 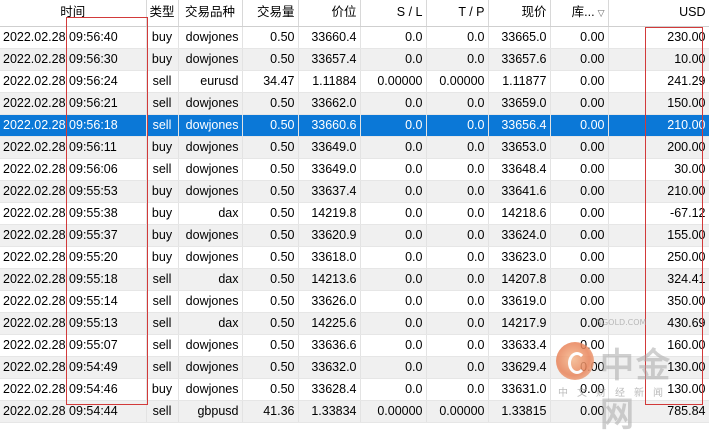 What do you see at coordinates (519, 169) in the screenshot?
I see `cell-current: 33648.4` at bounding box center [519, 169].